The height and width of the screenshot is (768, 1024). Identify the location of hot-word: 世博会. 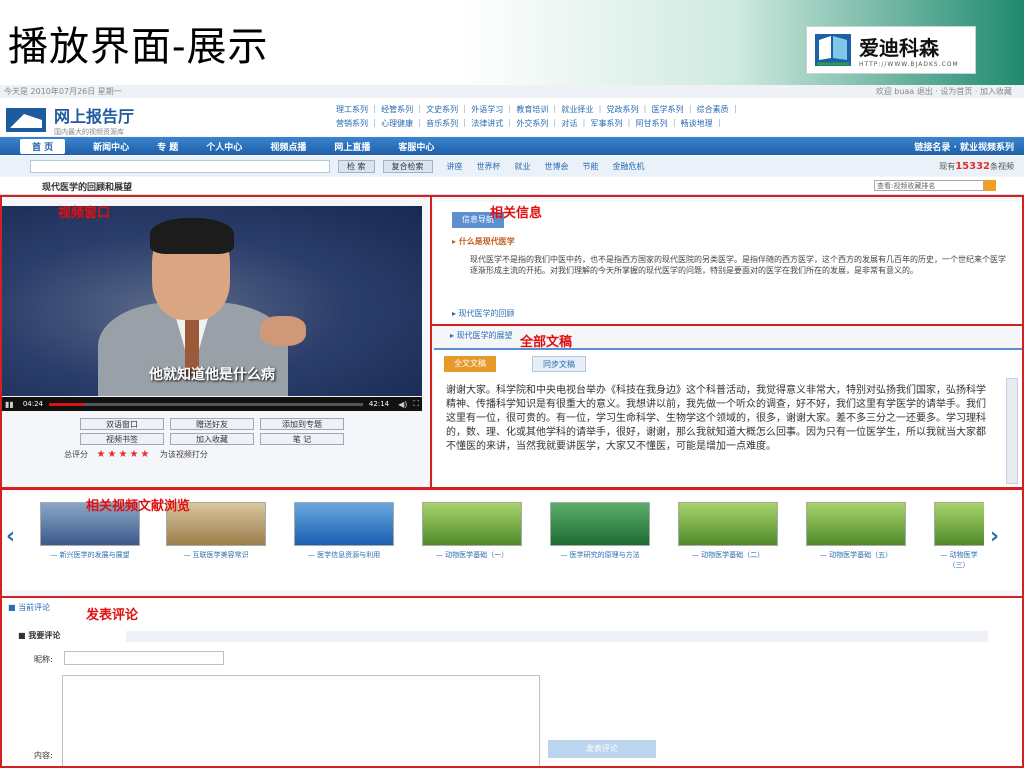
(557, 166).